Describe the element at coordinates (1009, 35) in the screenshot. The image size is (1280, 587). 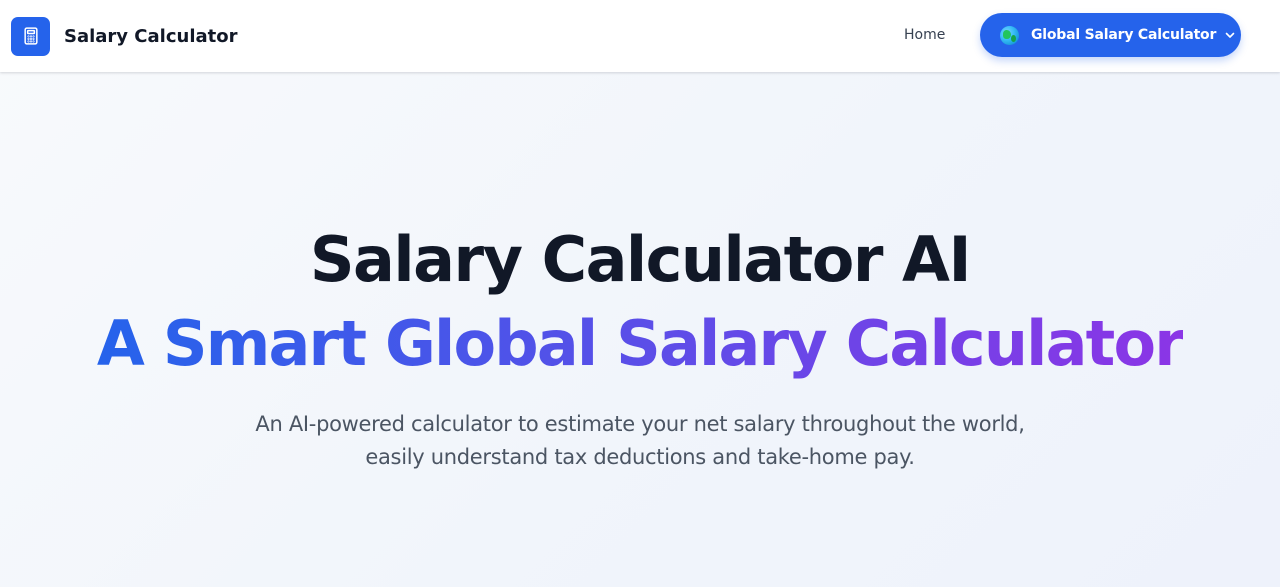
I see `globe-icon` at that location.